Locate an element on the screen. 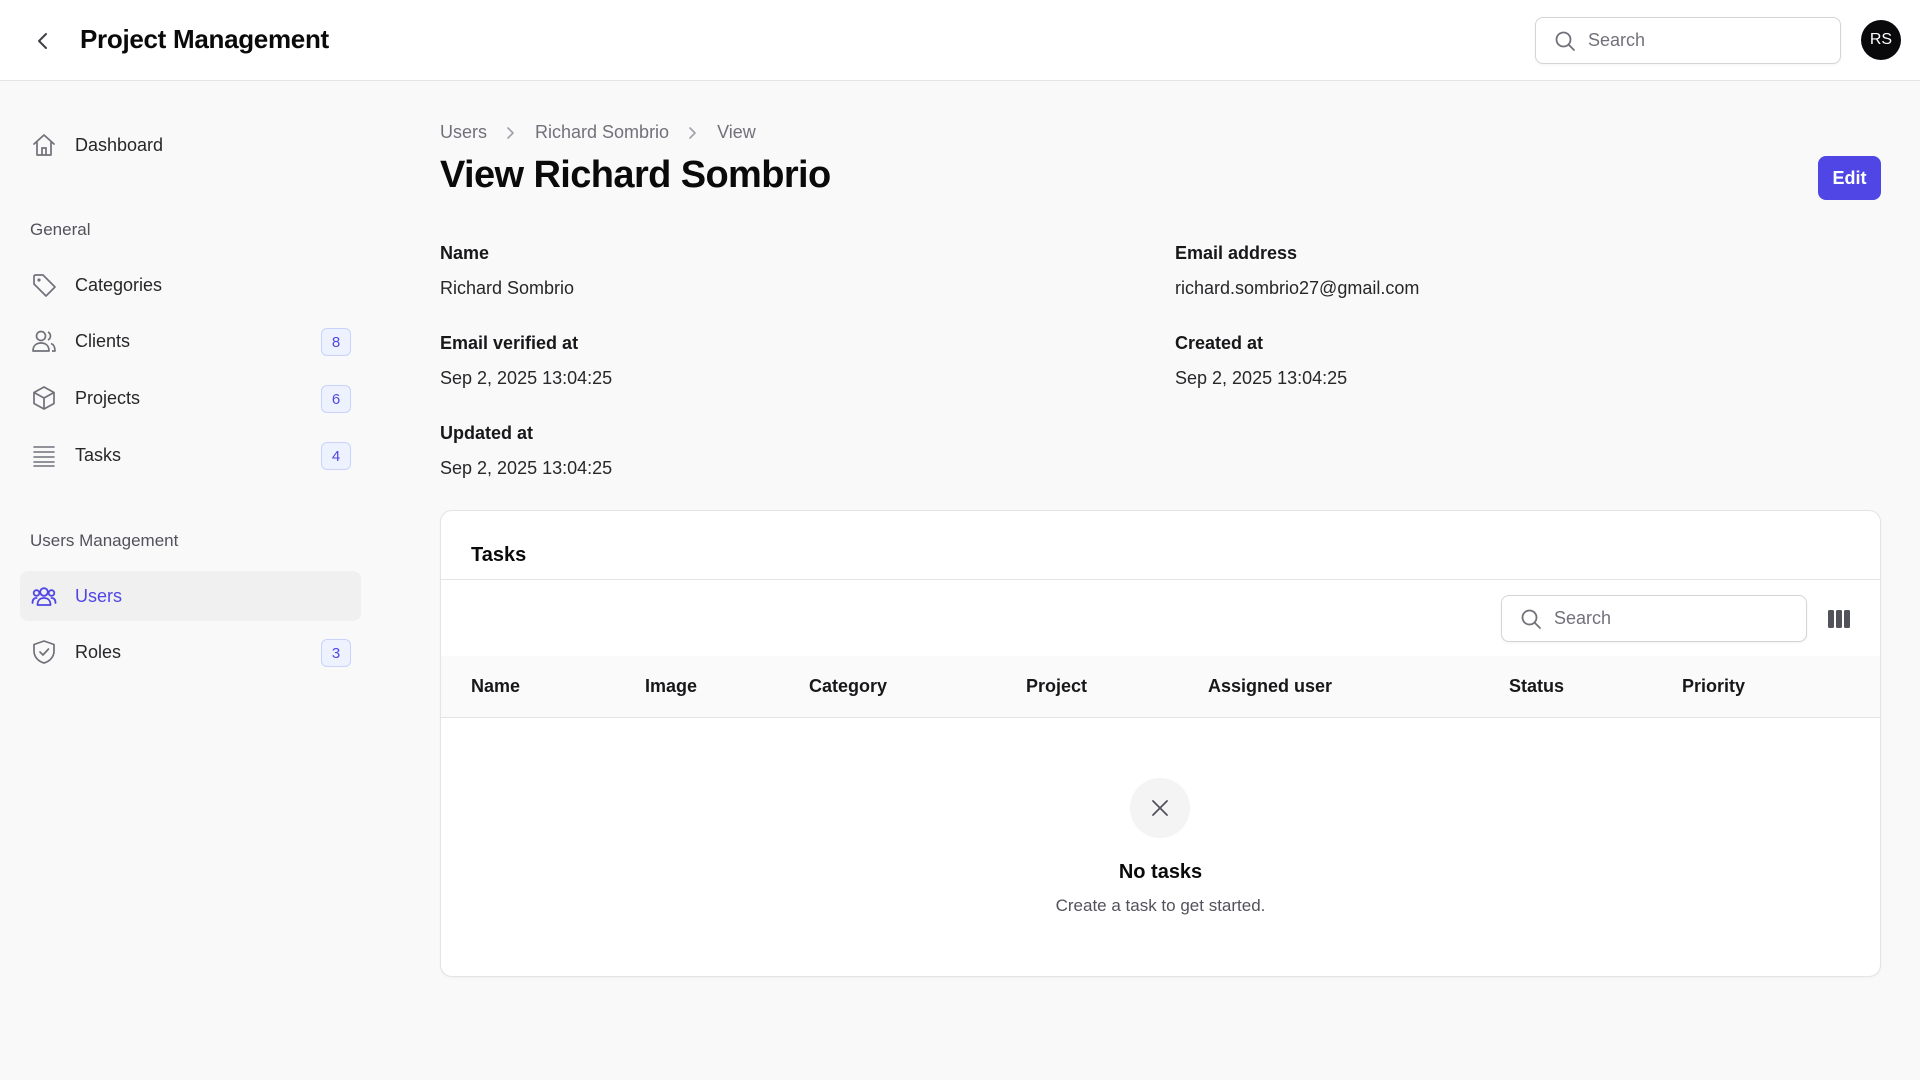 The height and width of the screenshot is (1080, 1920). column-header-image: Image is located at coordinates (671, 686).